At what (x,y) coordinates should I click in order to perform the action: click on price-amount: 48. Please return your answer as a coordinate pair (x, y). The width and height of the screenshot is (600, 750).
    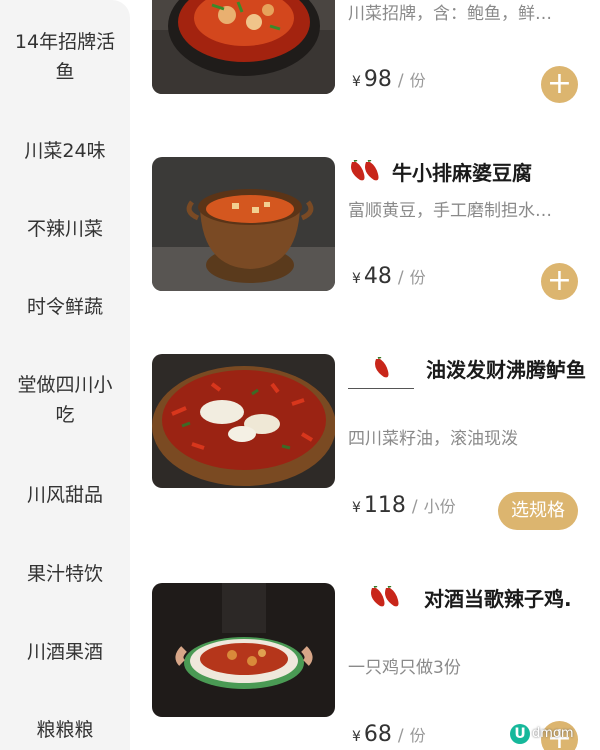
    Looking at the image, I should click on (377, 276).